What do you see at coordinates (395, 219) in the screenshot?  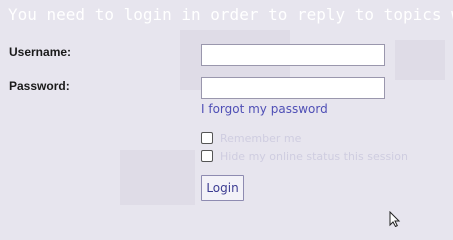 I see `mouse-pointer-icon` at bounding box center [395, 219].